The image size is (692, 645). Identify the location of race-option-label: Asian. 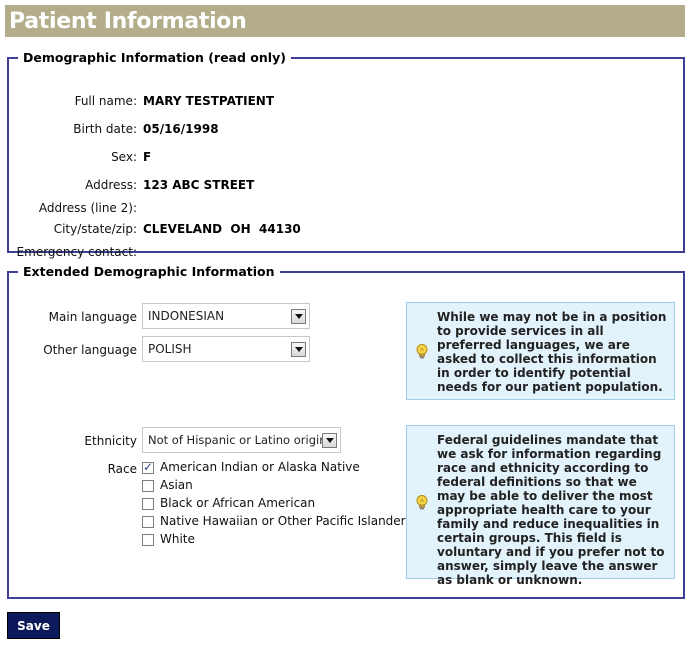
(176, 485).